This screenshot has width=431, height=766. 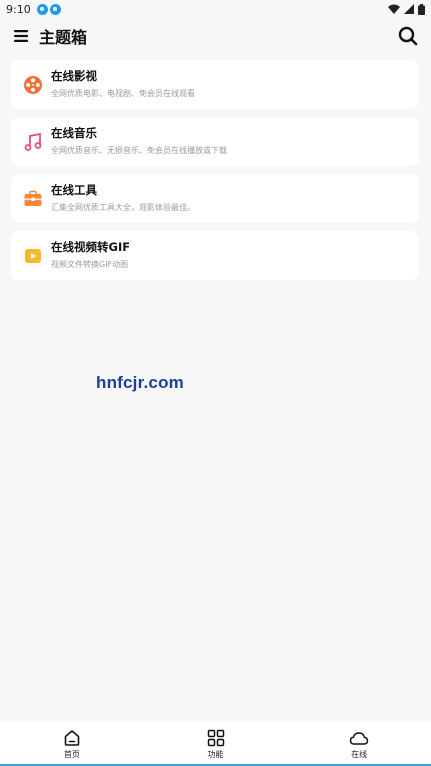 I want to click on bottom-navigation: 首页 功能 在线, so click(x=215, y=744).